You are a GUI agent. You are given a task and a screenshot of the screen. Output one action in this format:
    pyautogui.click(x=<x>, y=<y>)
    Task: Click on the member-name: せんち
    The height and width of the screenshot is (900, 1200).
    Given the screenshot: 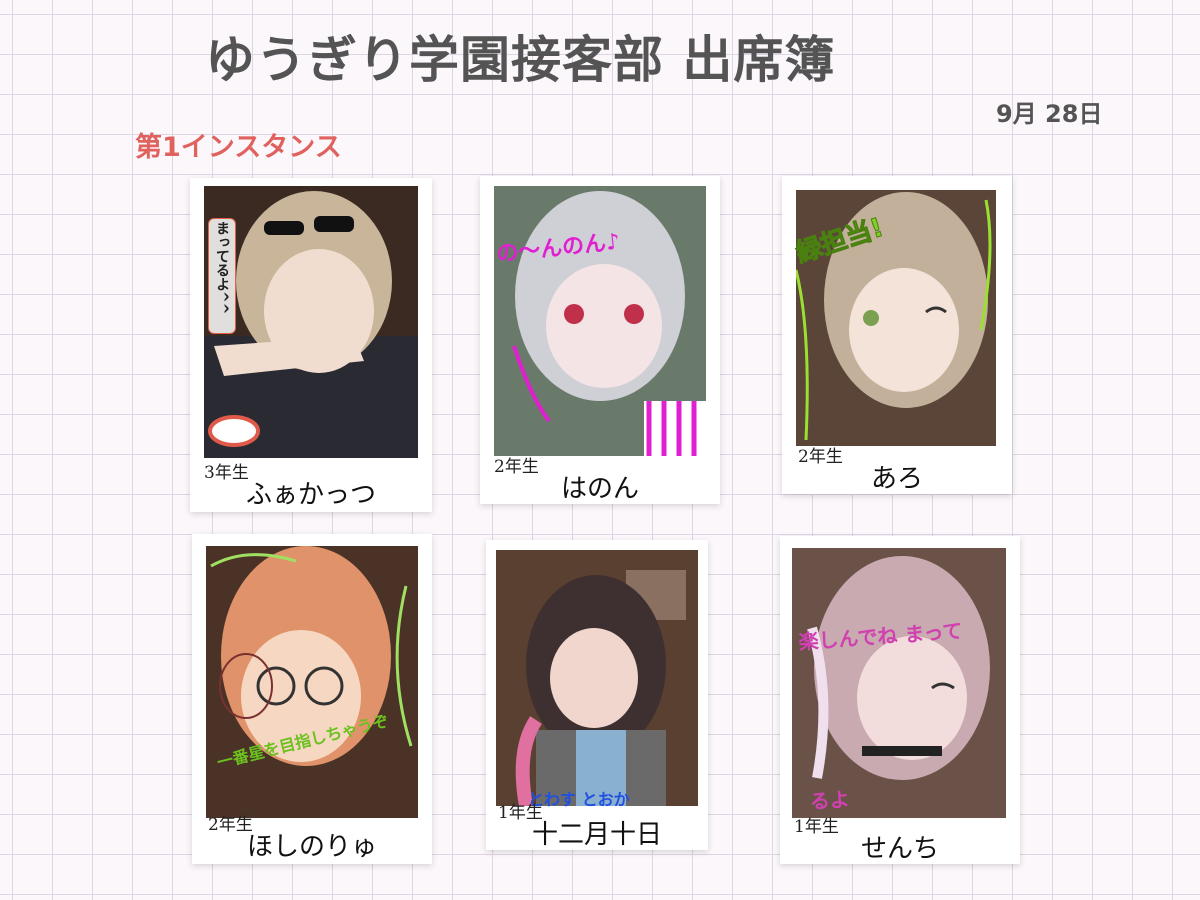 What is the action you would take?
    pyautogui.click(x=899, y=849)
    